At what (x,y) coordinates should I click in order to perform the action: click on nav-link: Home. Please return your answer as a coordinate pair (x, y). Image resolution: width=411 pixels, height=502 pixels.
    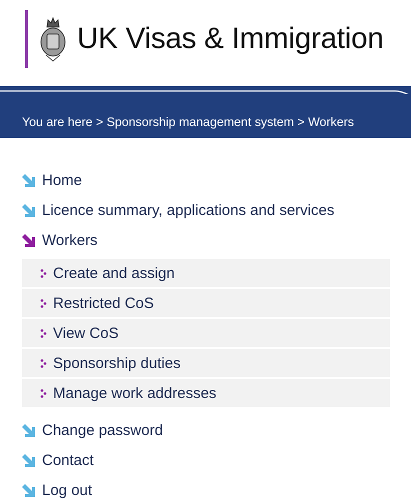
    Looking at the image, I should click on (206, 180).